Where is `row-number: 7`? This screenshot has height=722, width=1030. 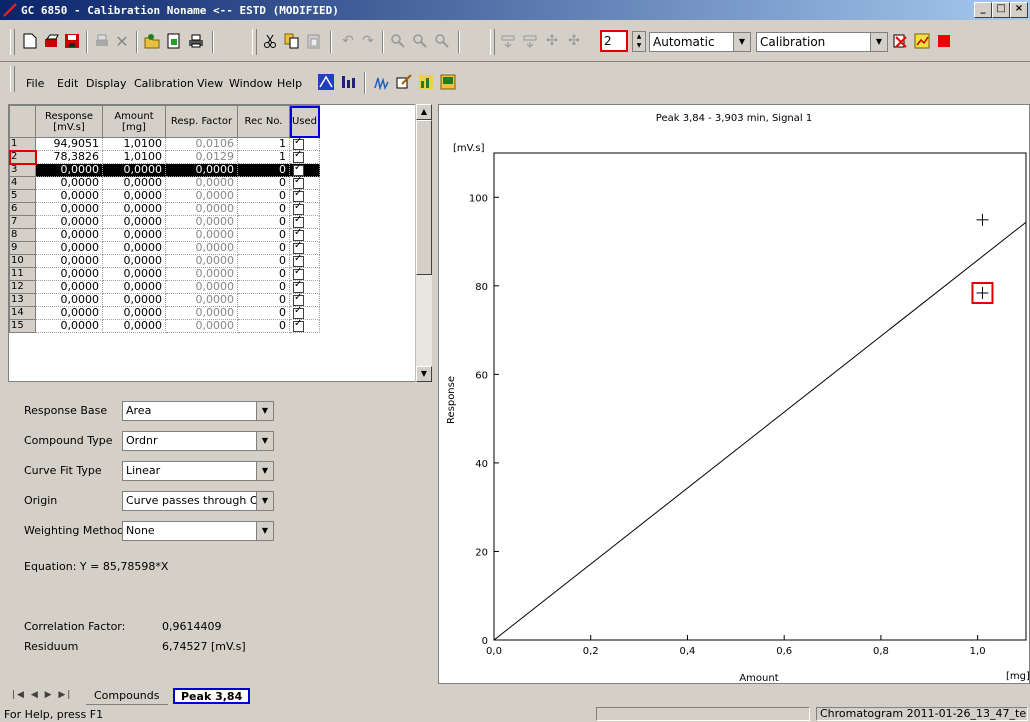
row-number: 7 is located at coordinates (22, 222).